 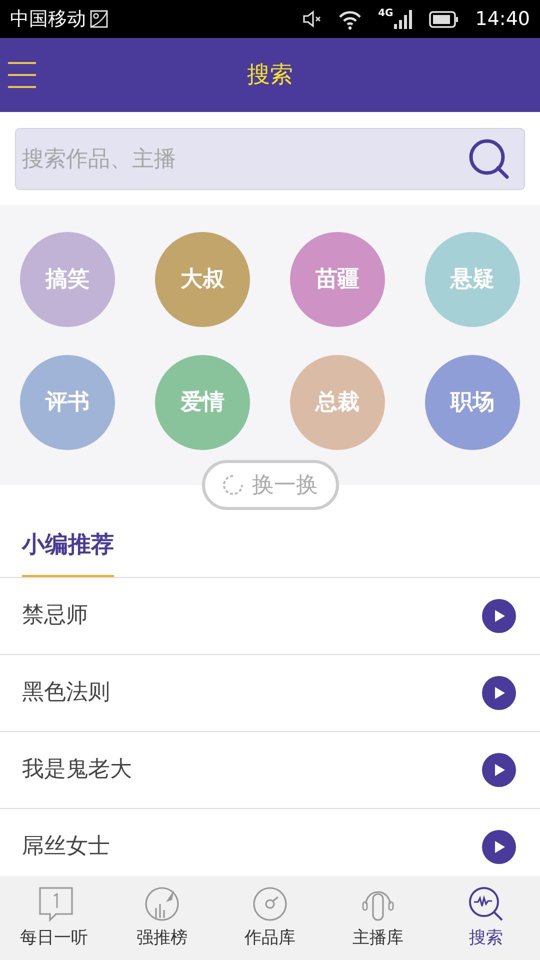 What do you see at coordinates (68, 552) in the screenshot?
I see `section-title: 小编推荐` at bounding box center [68, 552].